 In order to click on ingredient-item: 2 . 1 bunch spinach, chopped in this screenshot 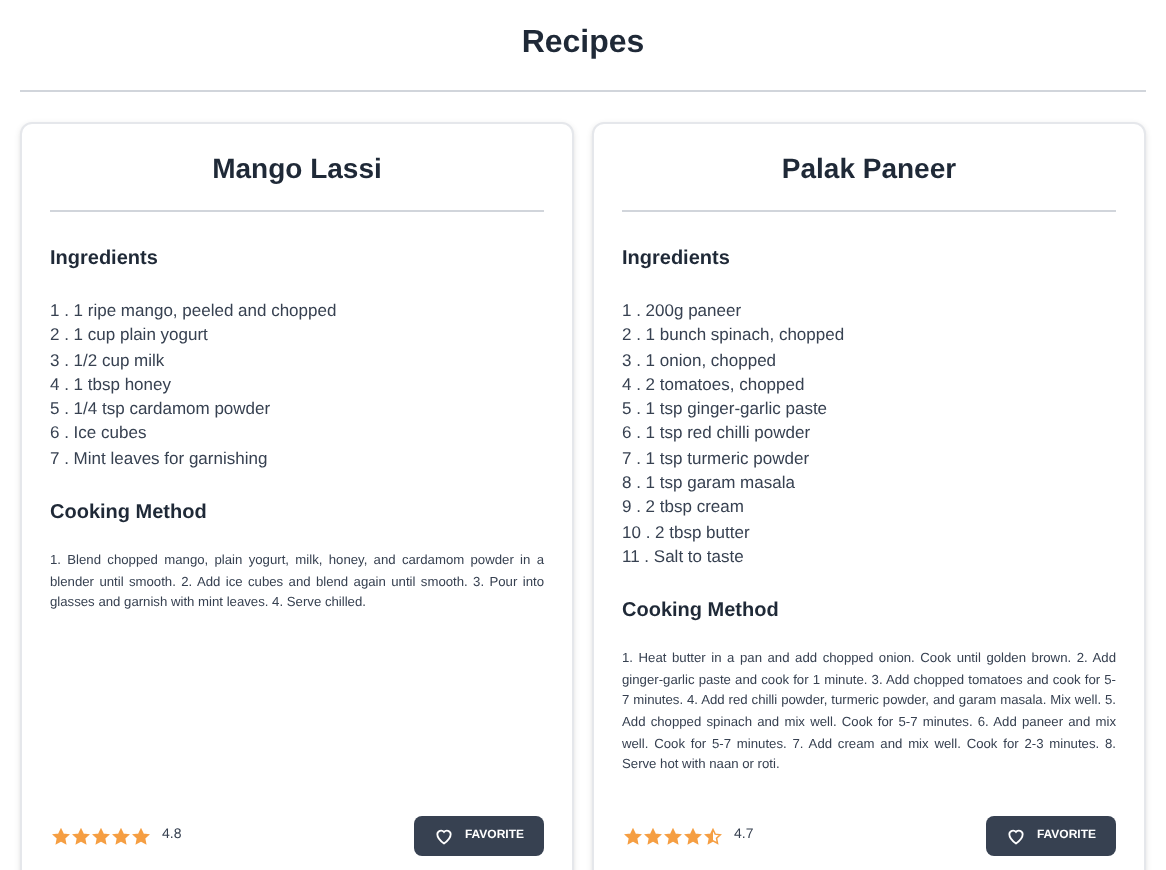, I will do `click(734, 335)`.